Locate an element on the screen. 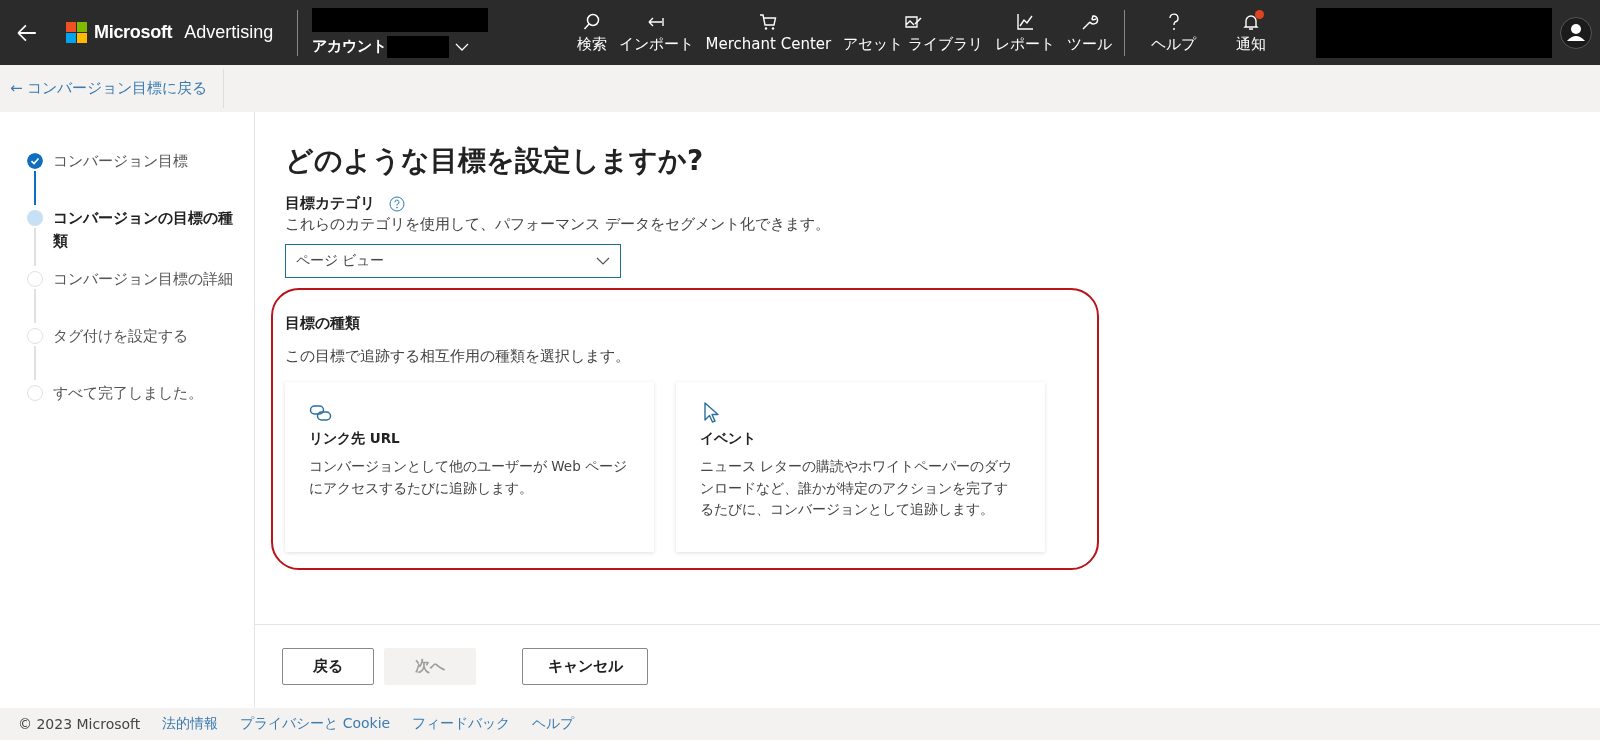 The width and height of the screenshot is (1600, 740). cart-icon is located at coordinates (768, 22).